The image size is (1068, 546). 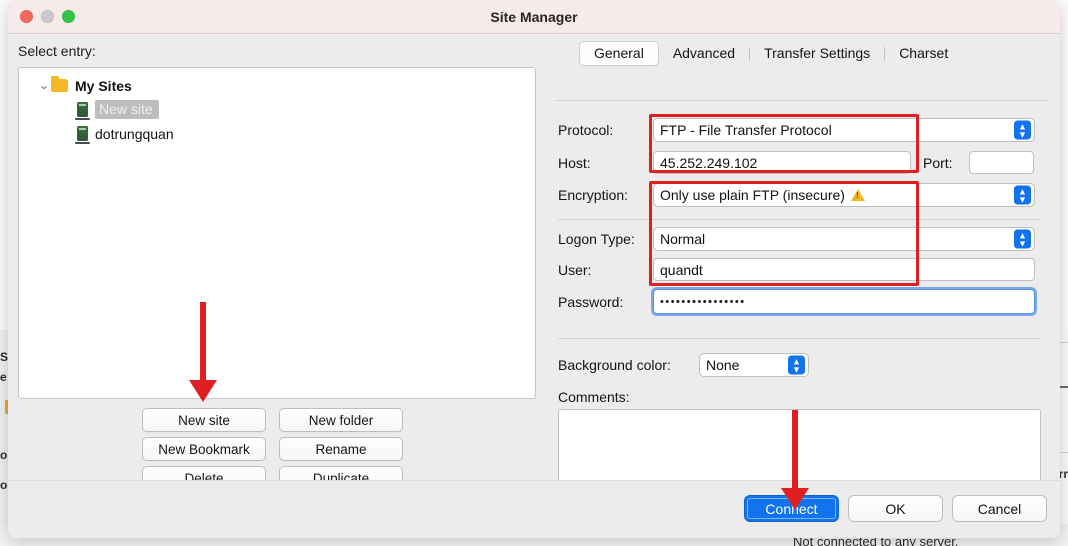 I want to click on cancel-button: Cancel, so click(x=999, y=508).